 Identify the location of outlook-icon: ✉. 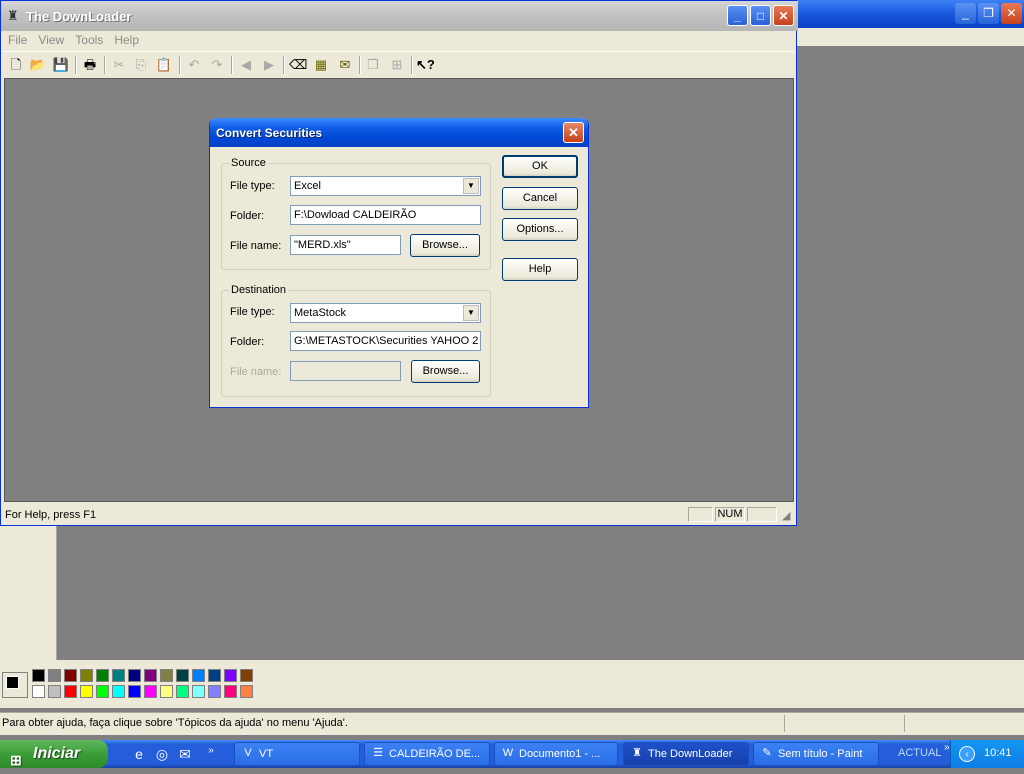
(185, 754).